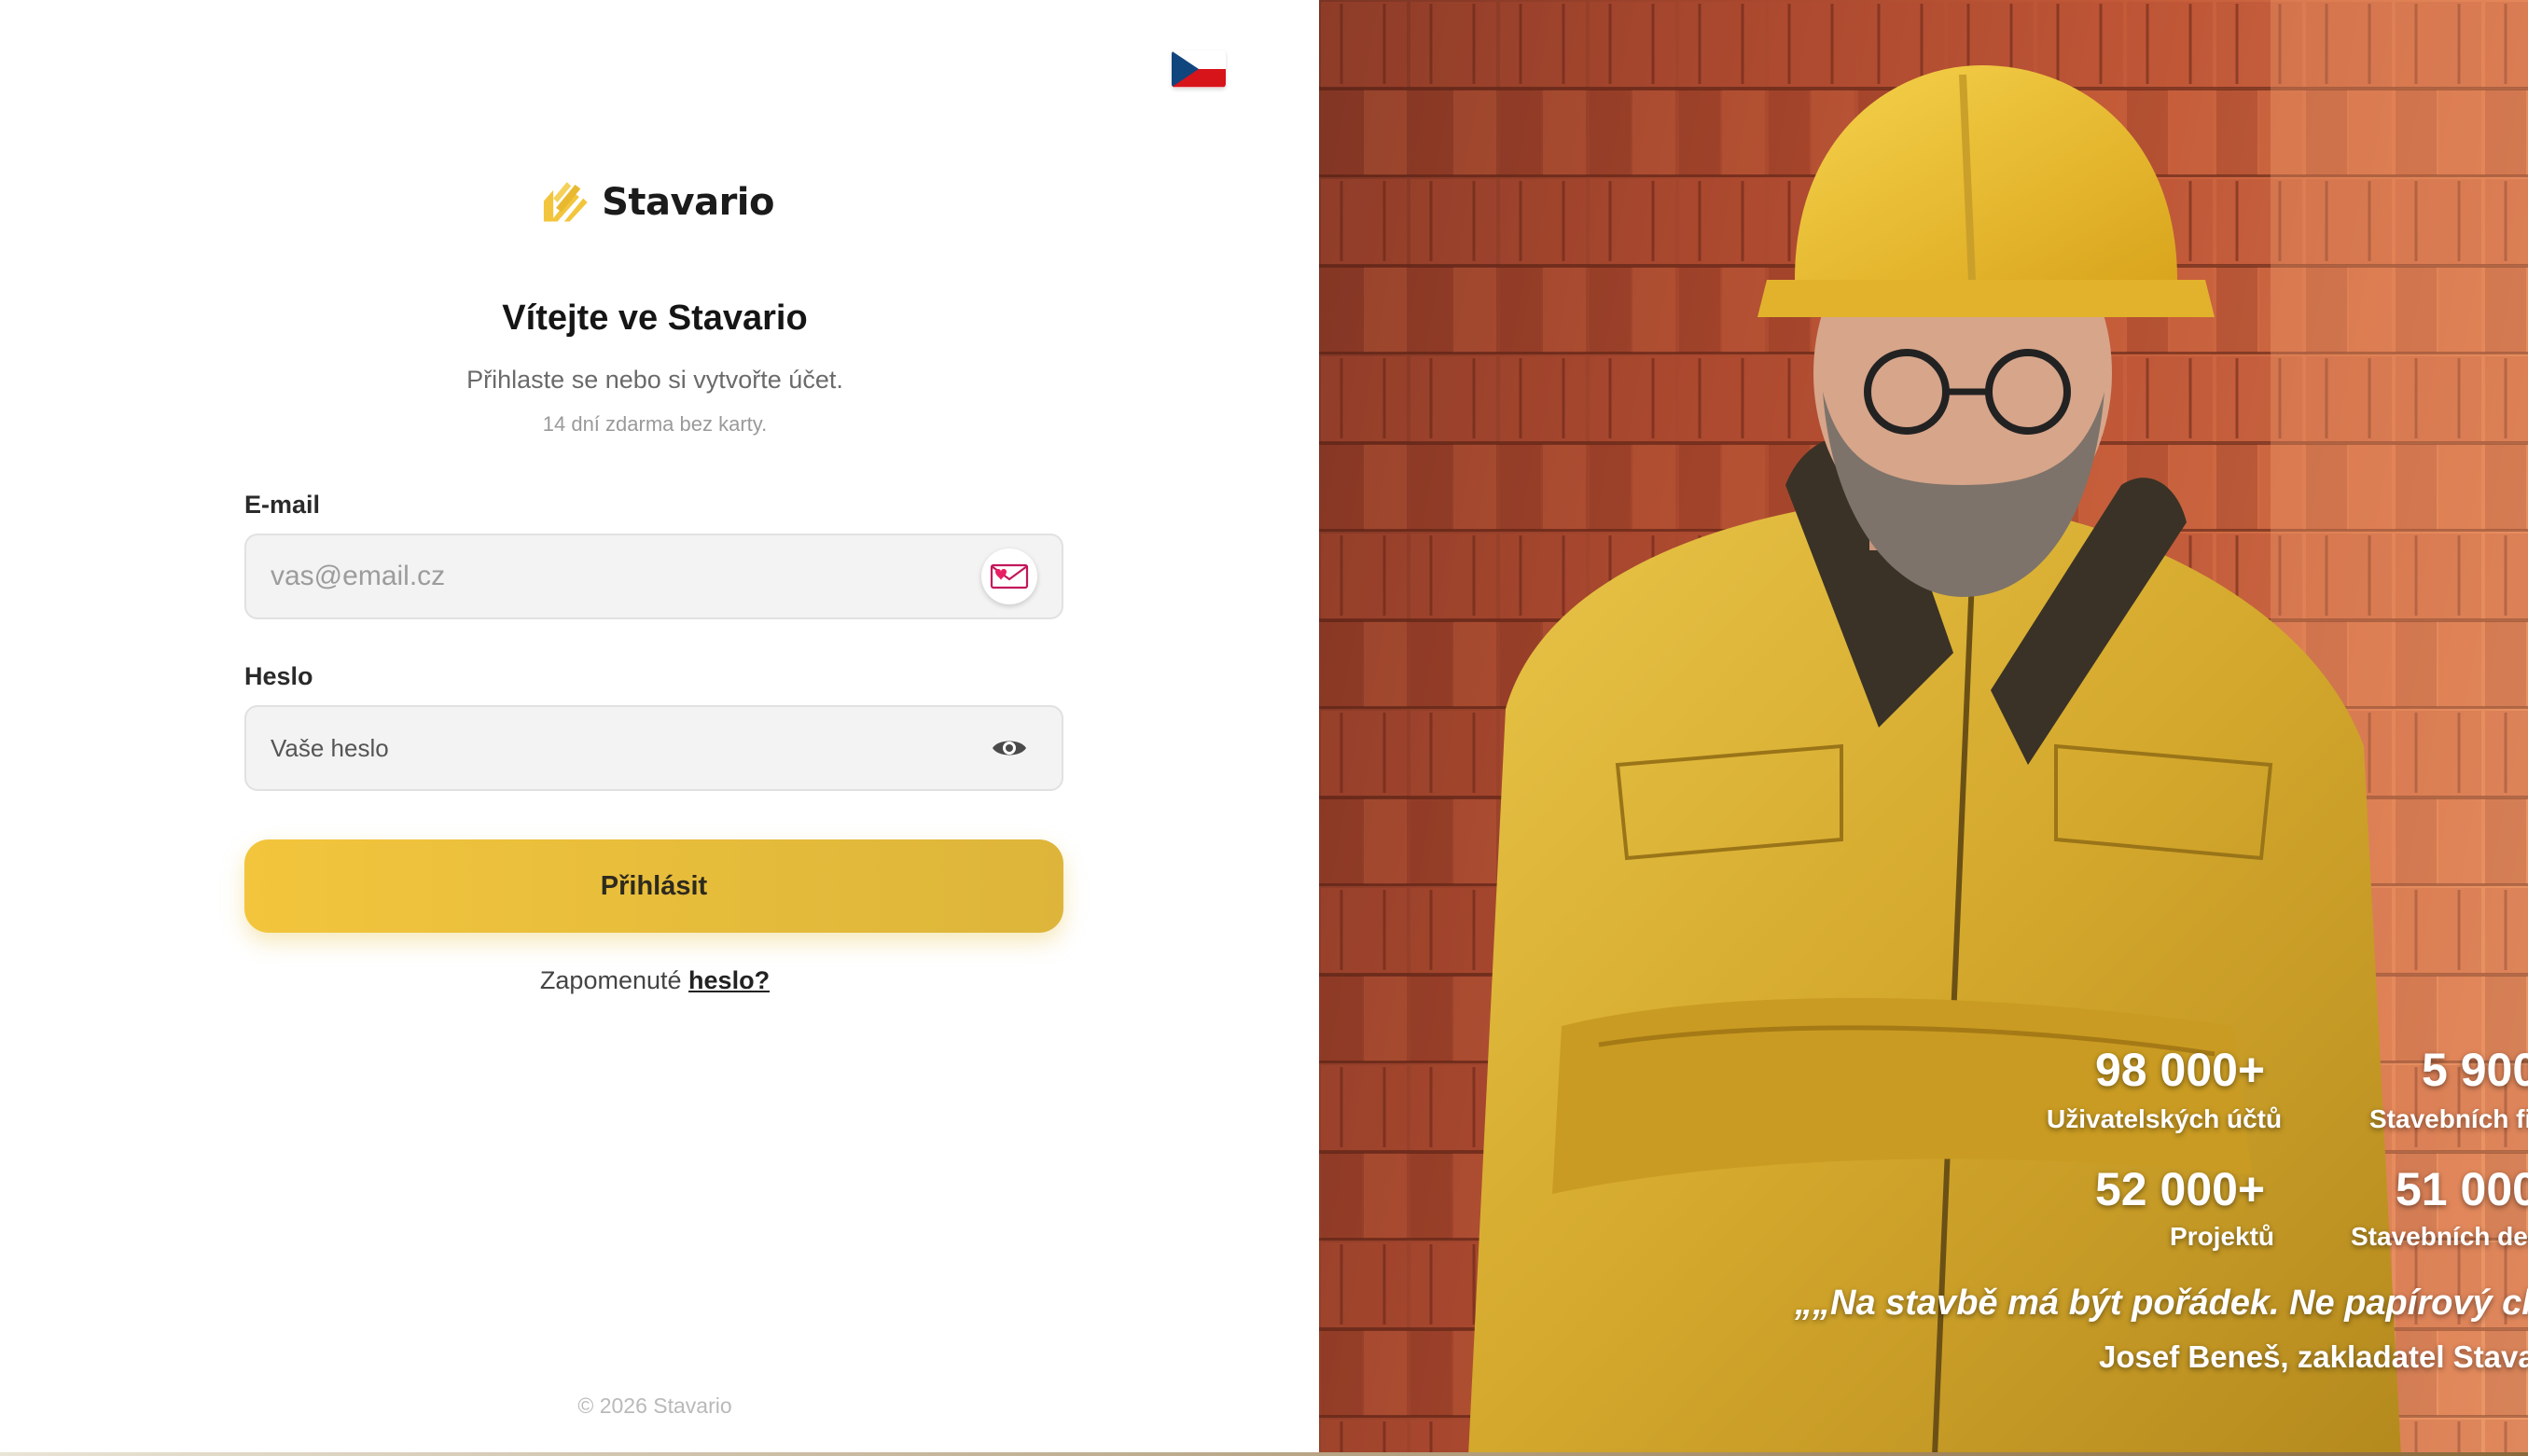 This screenshot has width=2528, height=1456. I want to click on czech-flag-icon, so click(1199, 69).